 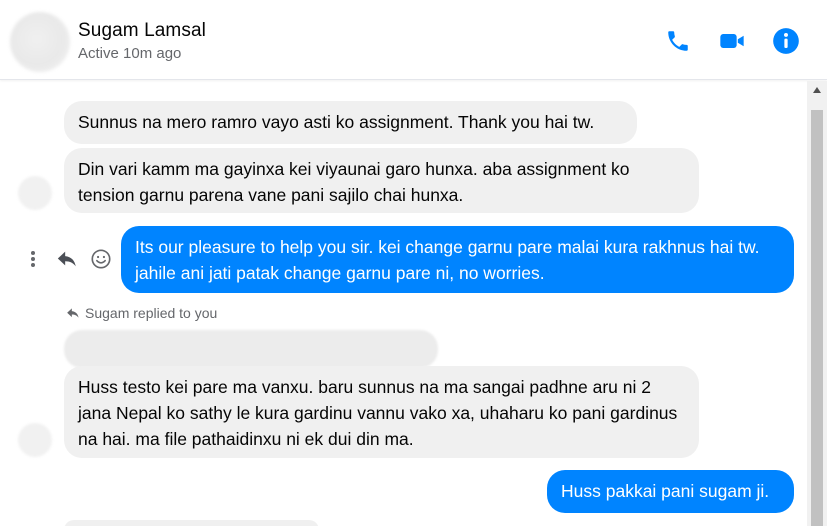 I want to click on video-camera-icon, so click(x=732, y=41).